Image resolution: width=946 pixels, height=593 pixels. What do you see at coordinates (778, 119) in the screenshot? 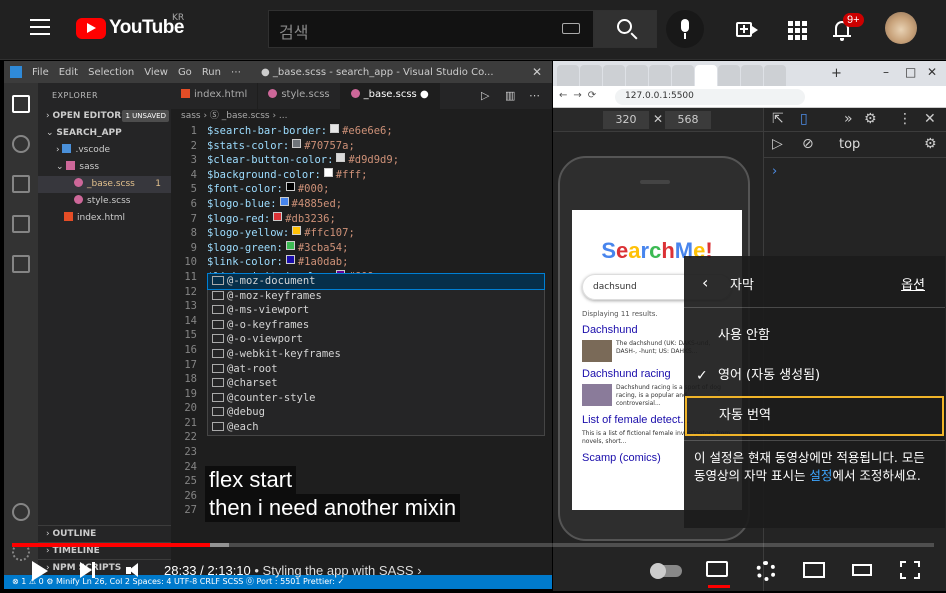
I see `inspect-element-icon: ⇱` at bounding box center [778, 119].